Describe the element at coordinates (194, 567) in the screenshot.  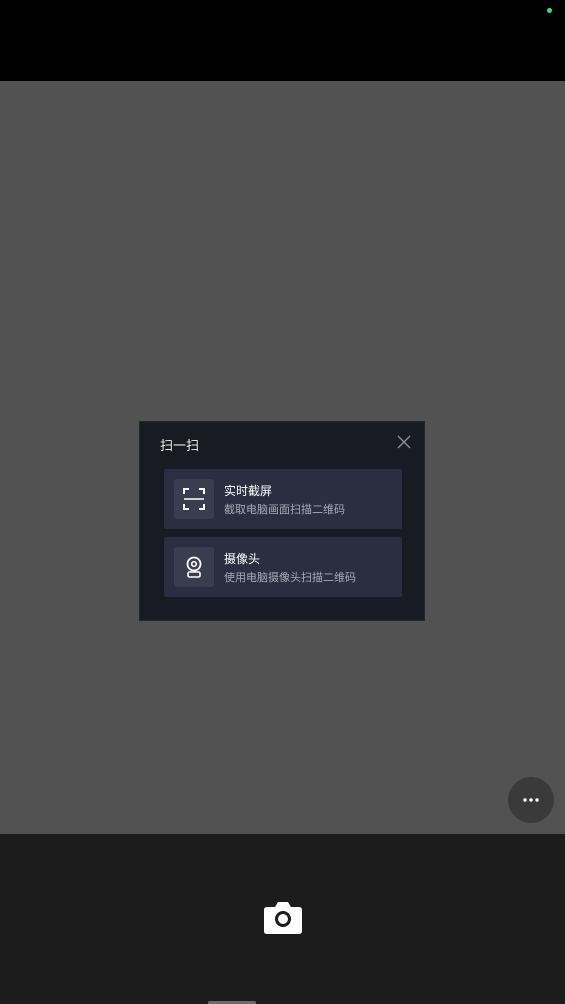
I see `webcam-icon` at that location.